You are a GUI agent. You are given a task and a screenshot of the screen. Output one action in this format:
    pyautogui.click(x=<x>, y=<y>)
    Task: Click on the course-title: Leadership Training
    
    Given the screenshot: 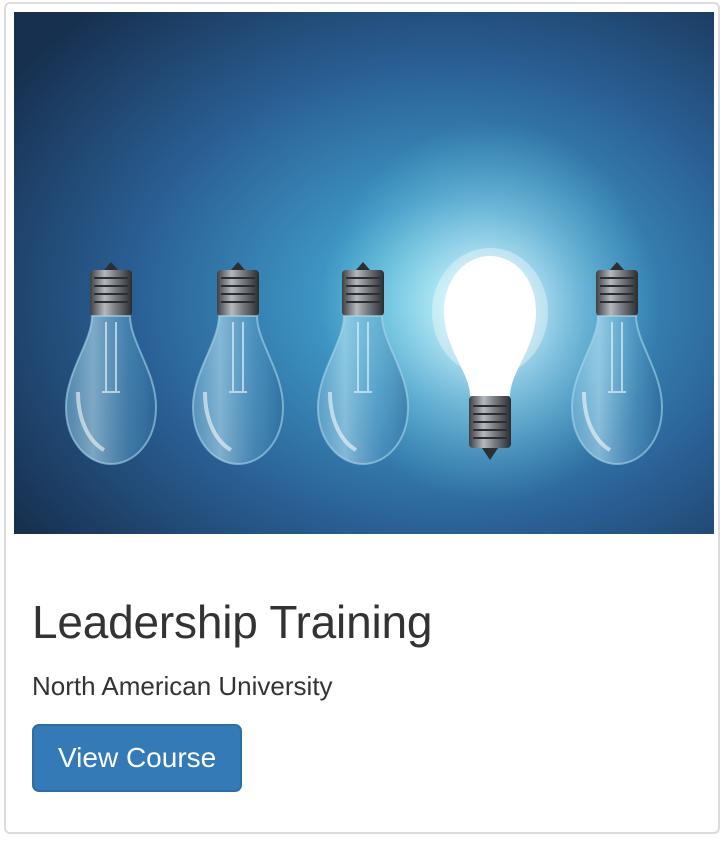 What is the action you would take?
    pyautogui.click(x=232, y=622)
    